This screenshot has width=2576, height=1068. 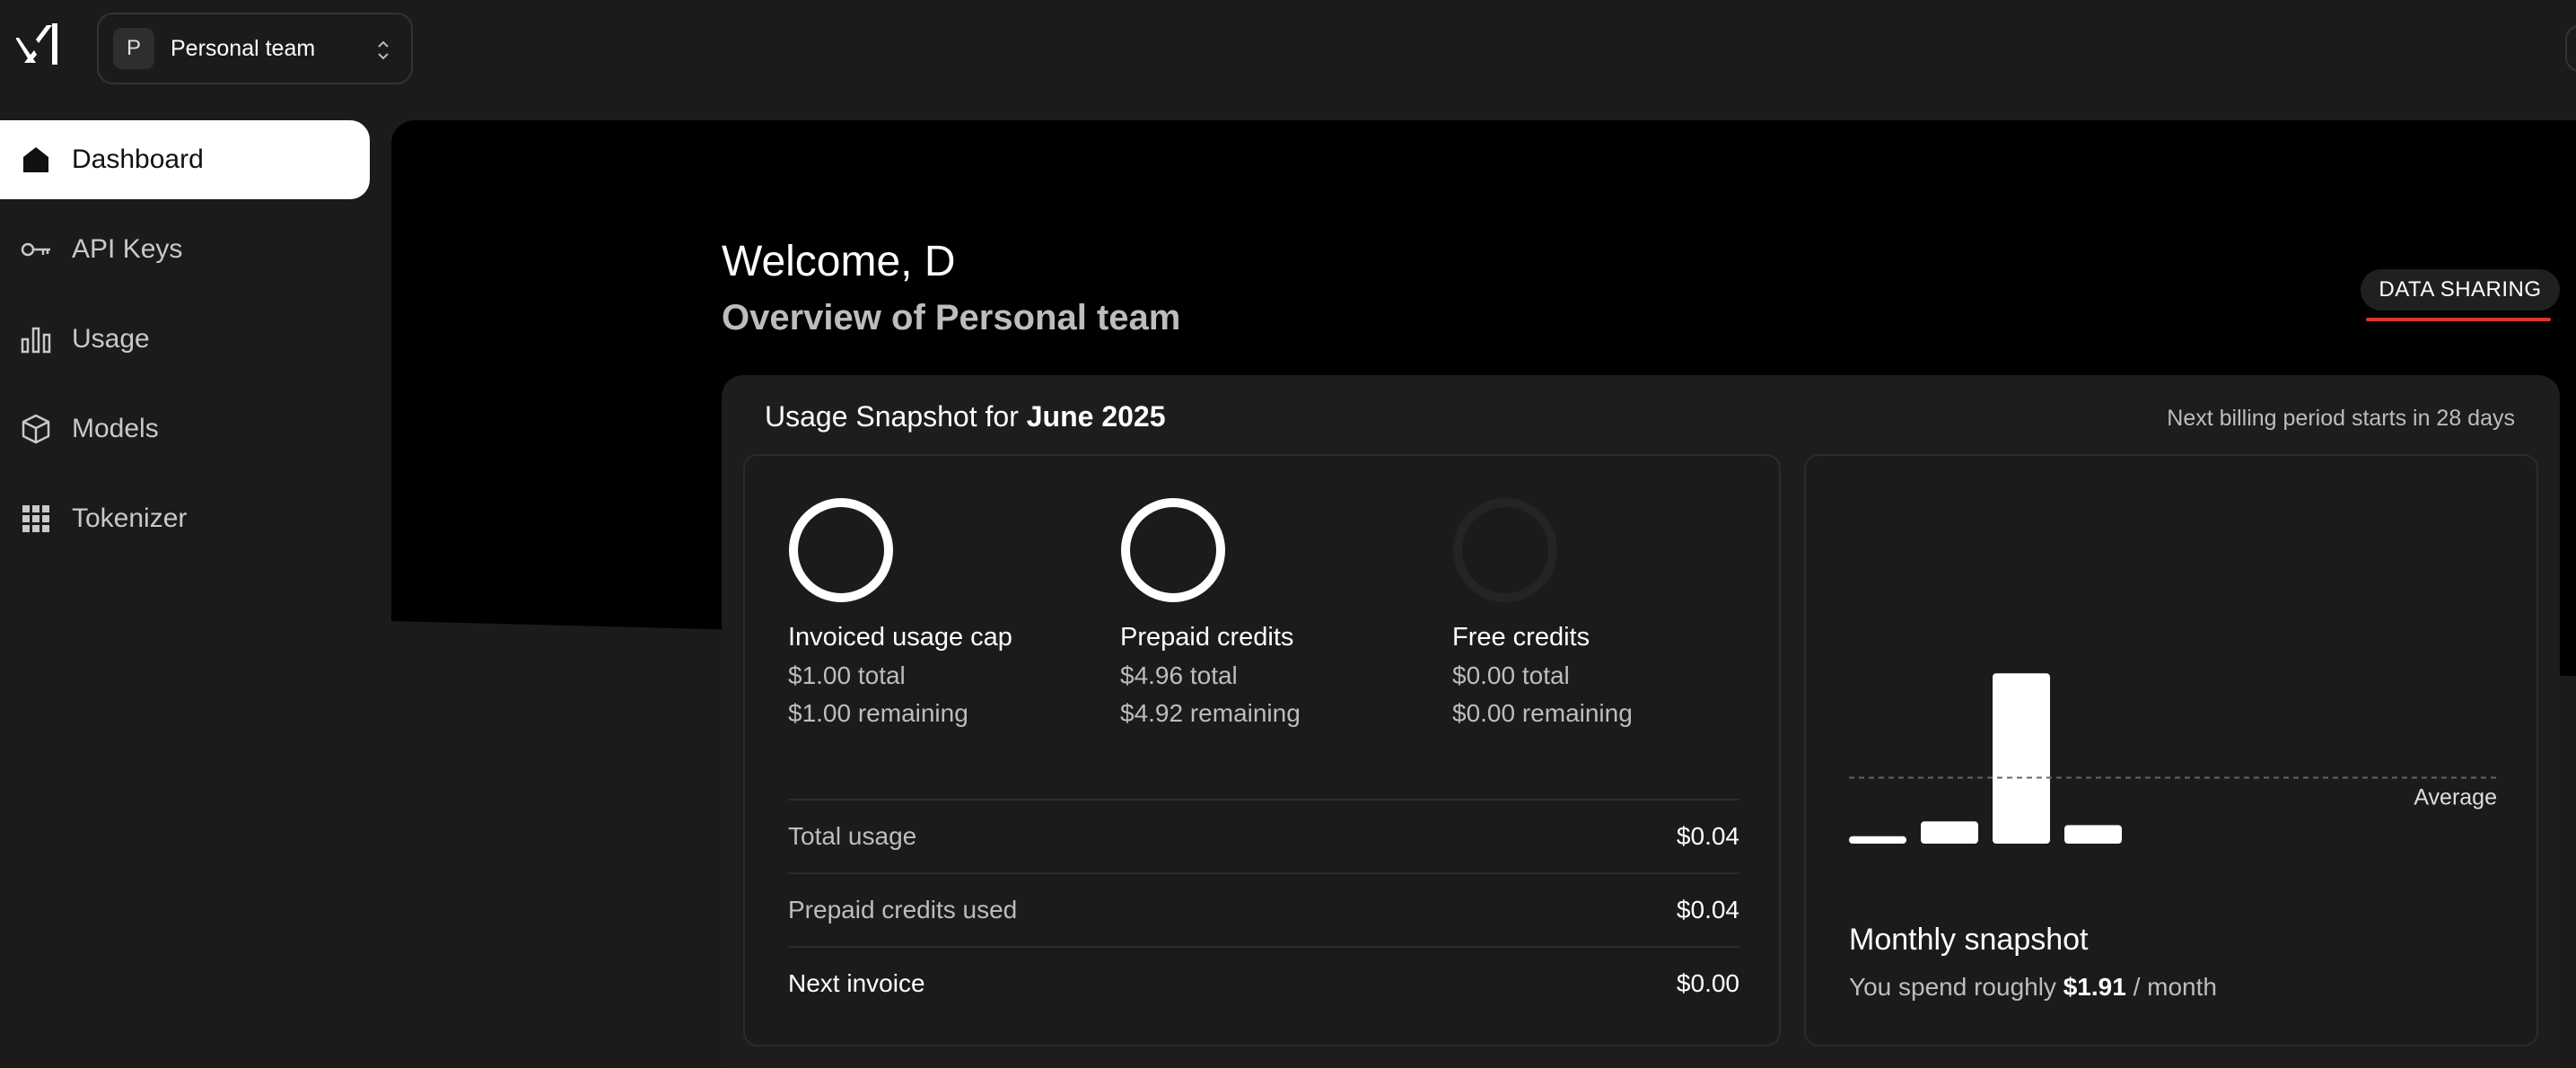 I want to click on monthly-spend-summary: You spend roughly $1.91 / month, so click(x=2033, y=987).